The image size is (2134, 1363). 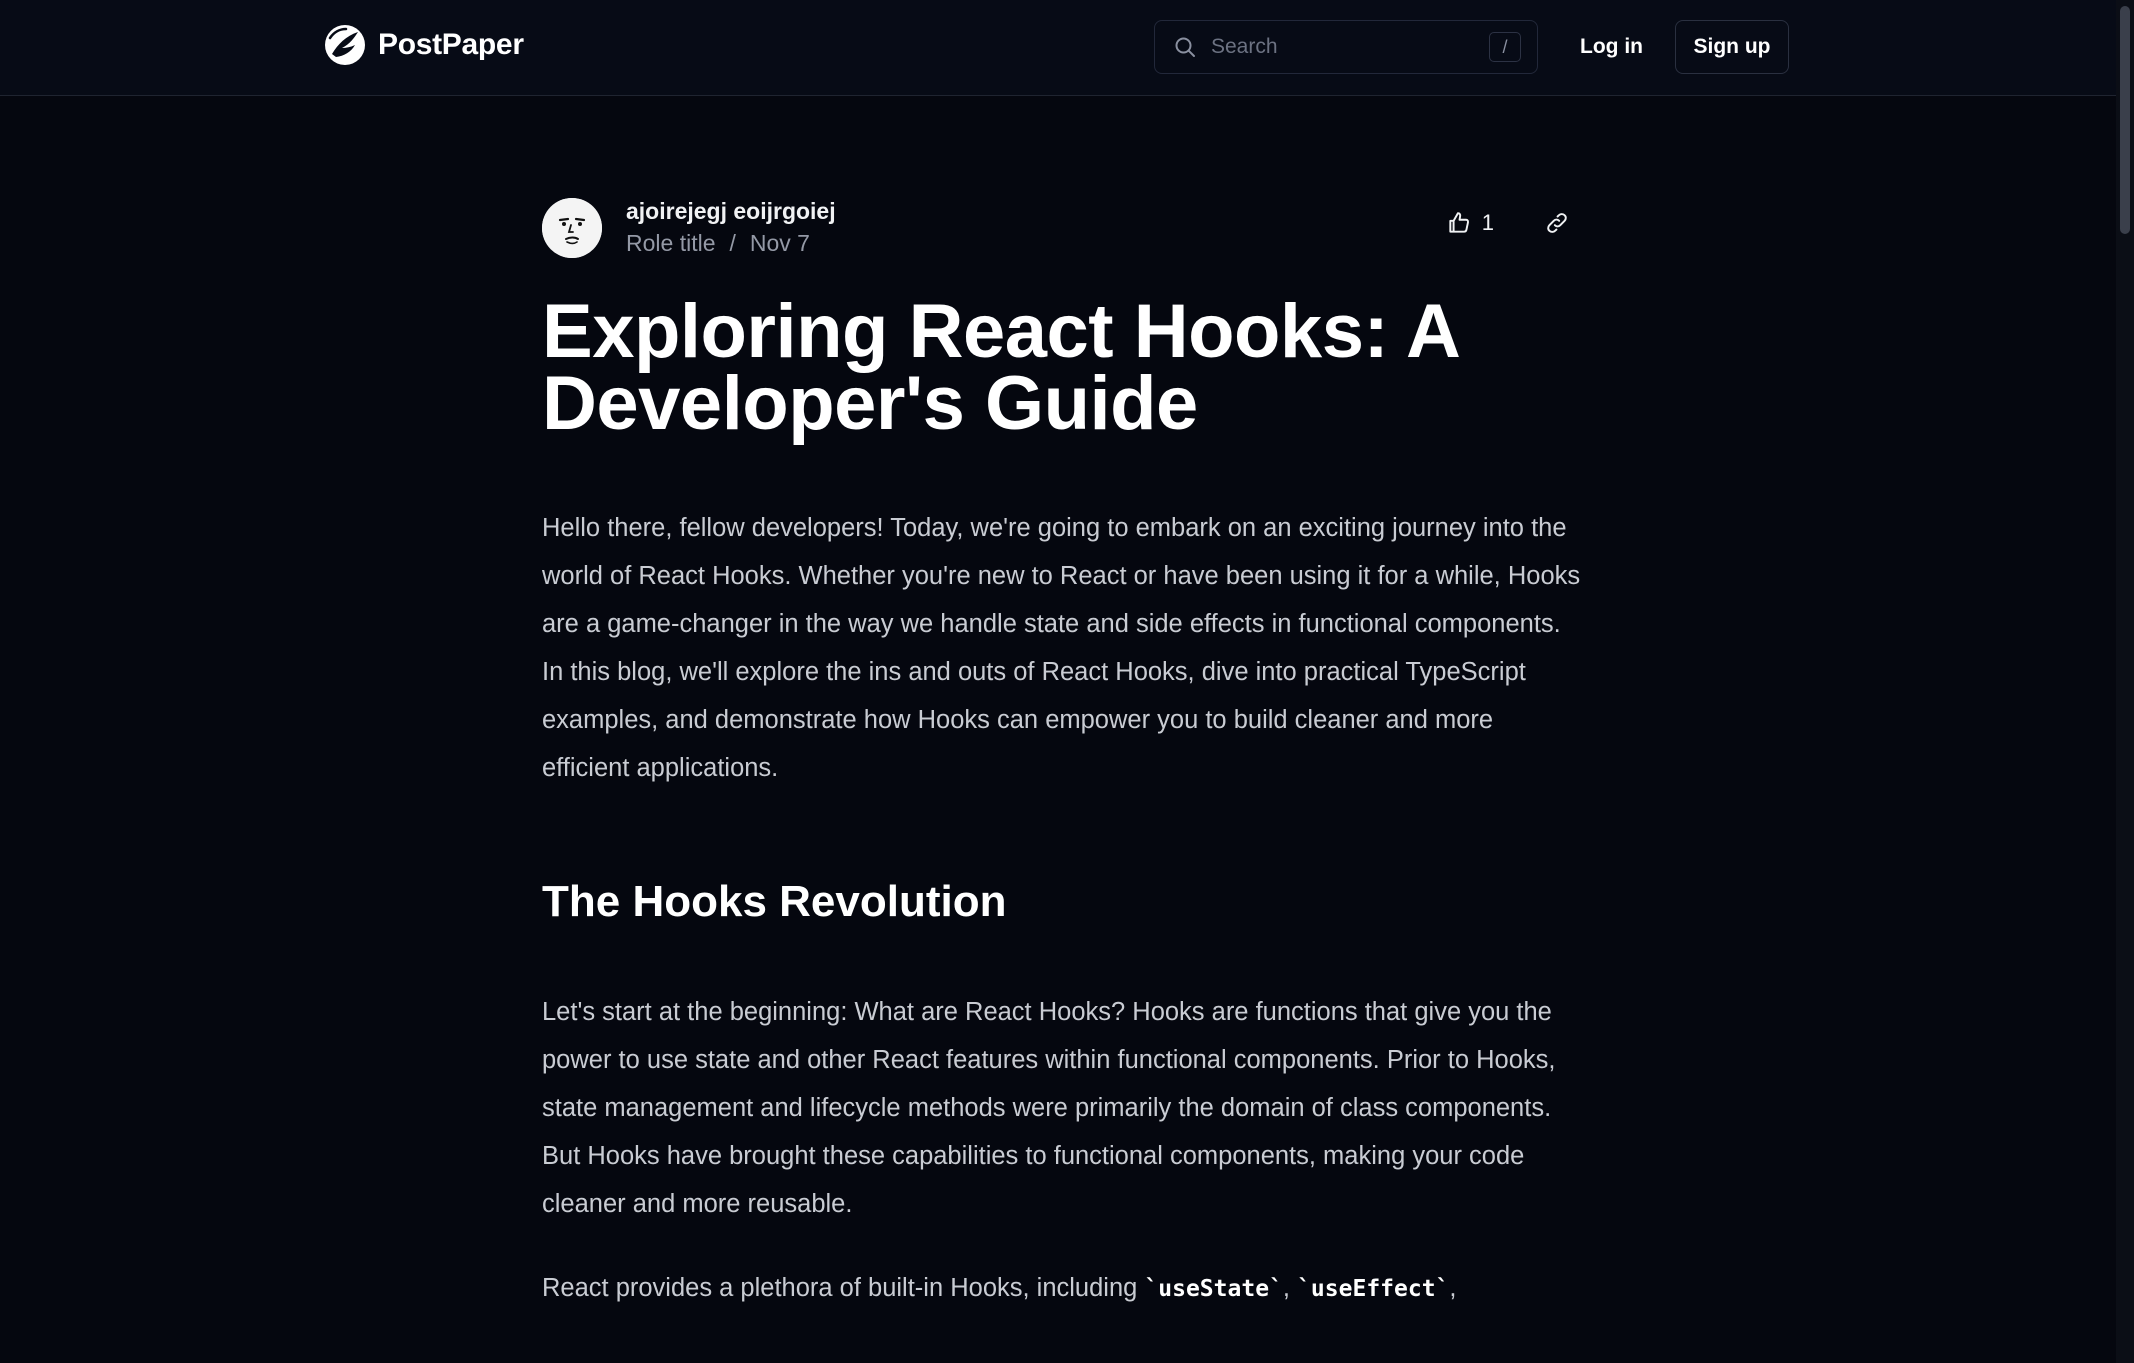 What do you see at coordinates (1213, 1289) in the screenshot?
I see `code-usestate: `useState`` at bounding box center [1213, 1289].